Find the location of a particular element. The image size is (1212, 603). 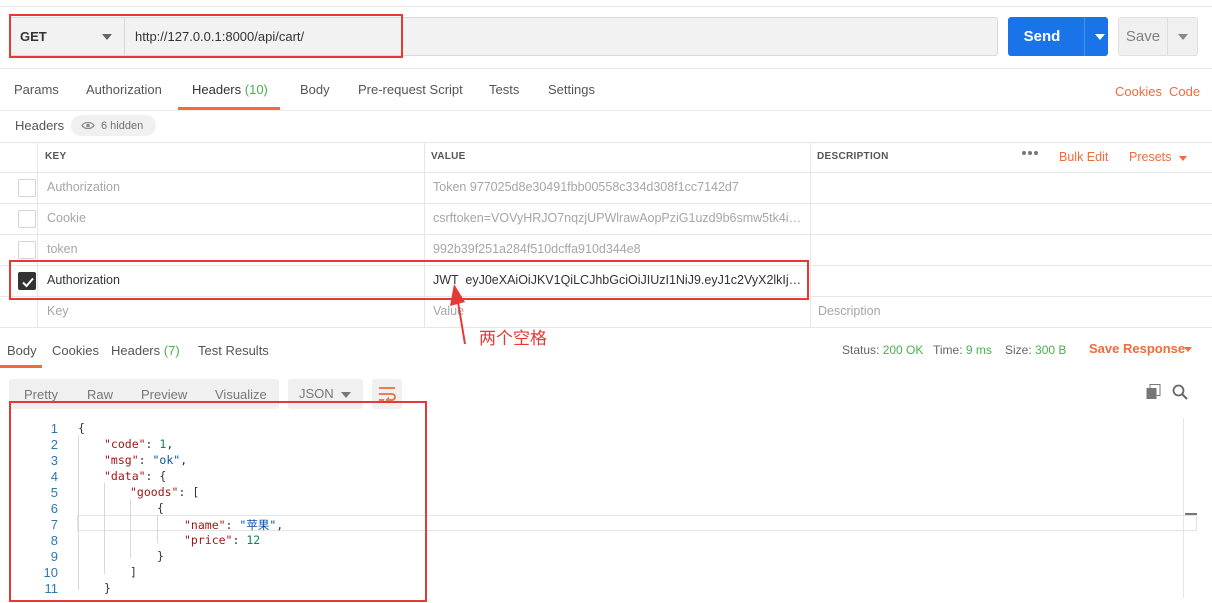

new-key-input: Key is located at coordinates (58, 311).